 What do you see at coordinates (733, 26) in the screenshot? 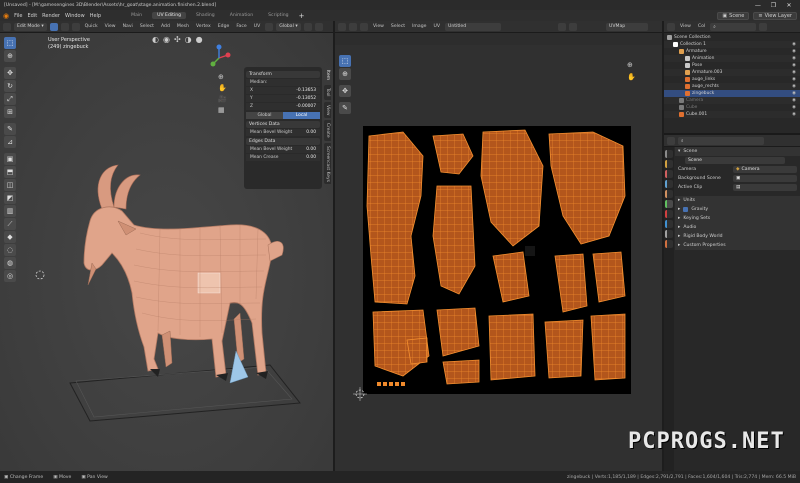
I see `outliner-search-input: ⌕` at bounding box center [733, 26].